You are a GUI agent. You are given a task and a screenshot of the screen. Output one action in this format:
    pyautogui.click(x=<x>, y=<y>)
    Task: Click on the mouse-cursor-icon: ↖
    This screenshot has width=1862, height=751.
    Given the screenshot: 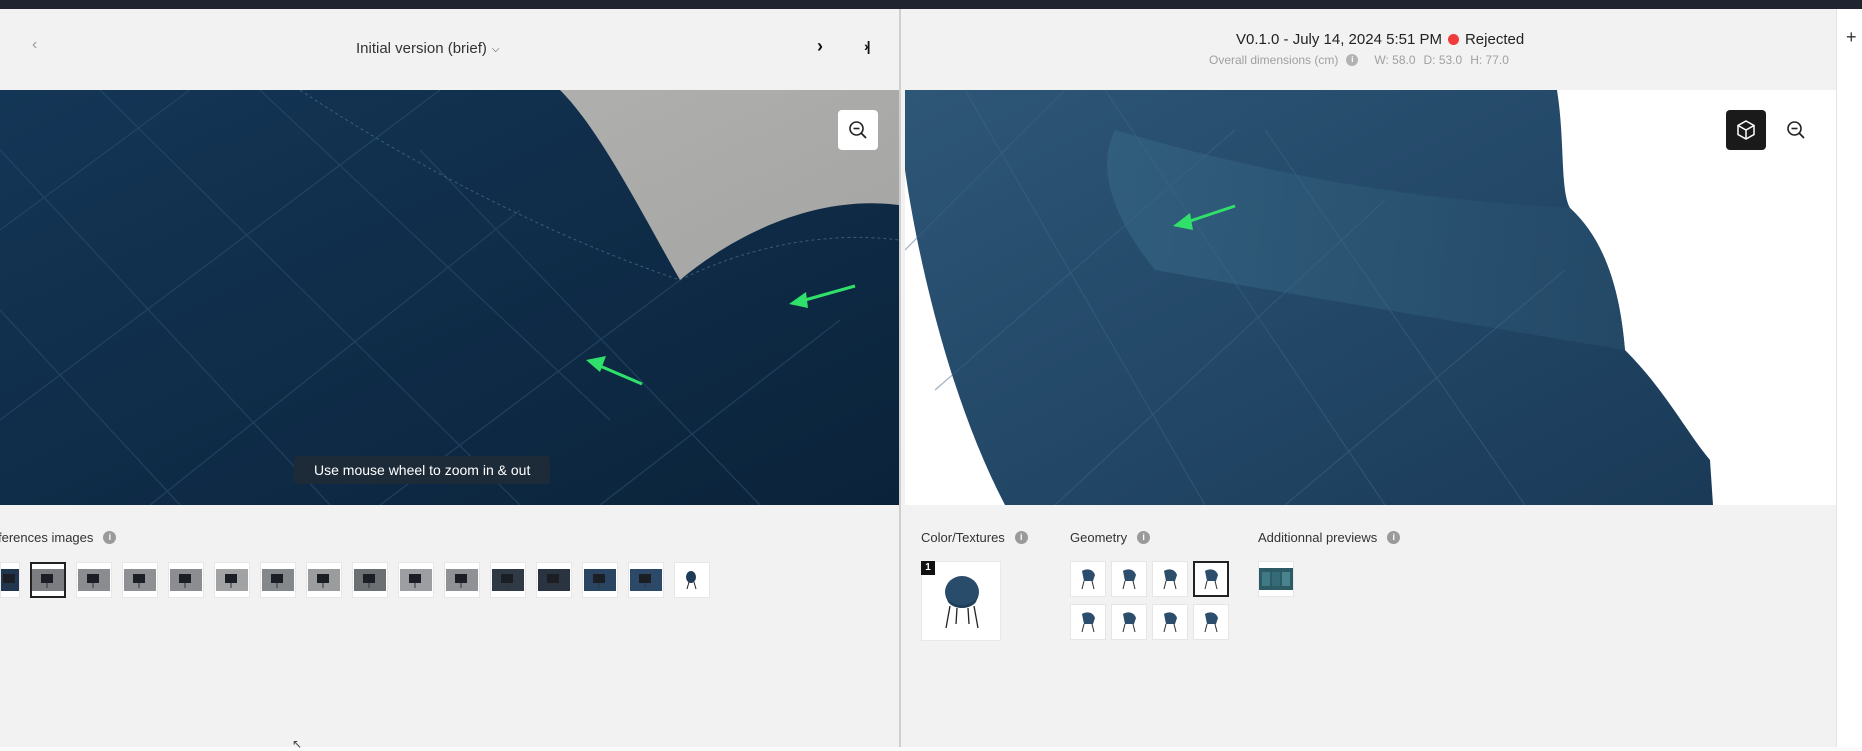 What is the action you would take?
    pyautogui.click(x=297, y=744)
    